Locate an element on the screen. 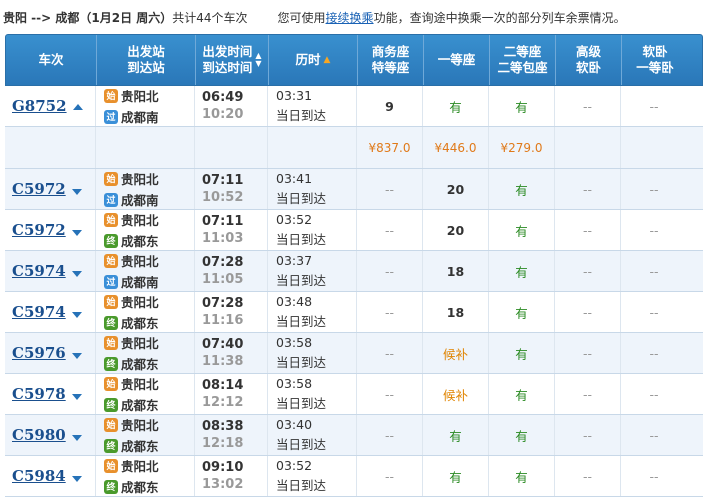  deluxe-sleeper-cell: -- is located at coordinates (588, 394).